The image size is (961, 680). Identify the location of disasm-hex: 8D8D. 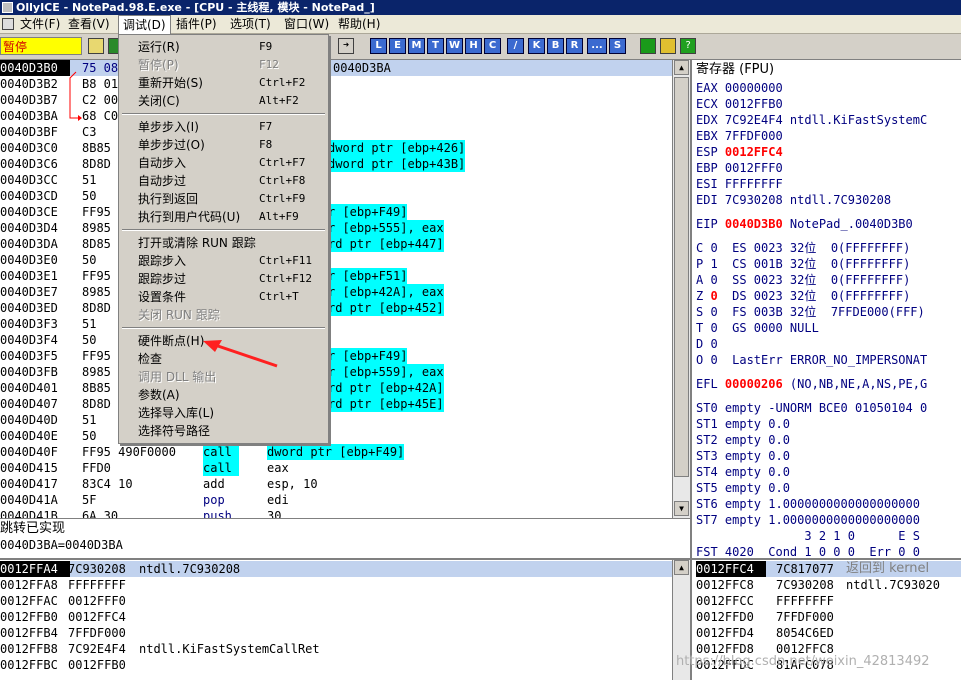
(96, 404).